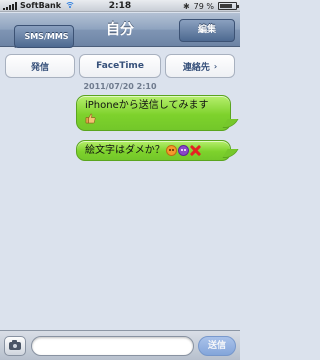  I want to click on camera-button, so click(15, 346).